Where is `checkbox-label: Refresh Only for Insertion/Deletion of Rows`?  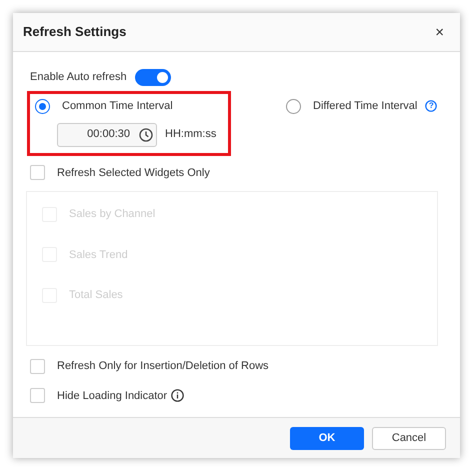
checkbox-label: Refresh Only for Insertion/Deletion of Rows is located at coordinates (163, 366).